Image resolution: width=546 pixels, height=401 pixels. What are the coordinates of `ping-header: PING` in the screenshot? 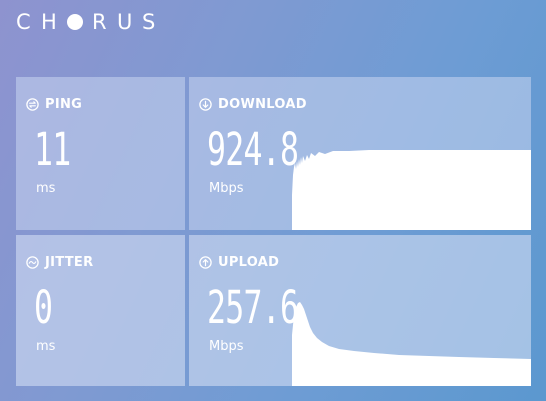 It's located at (54, 104).